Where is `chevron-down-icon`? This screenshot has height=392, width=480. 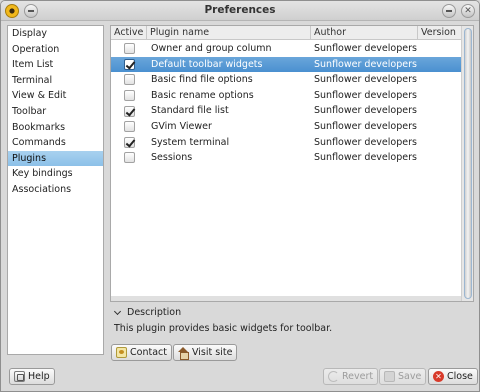 chevron-down-icon is located at coordinates (117, 311).